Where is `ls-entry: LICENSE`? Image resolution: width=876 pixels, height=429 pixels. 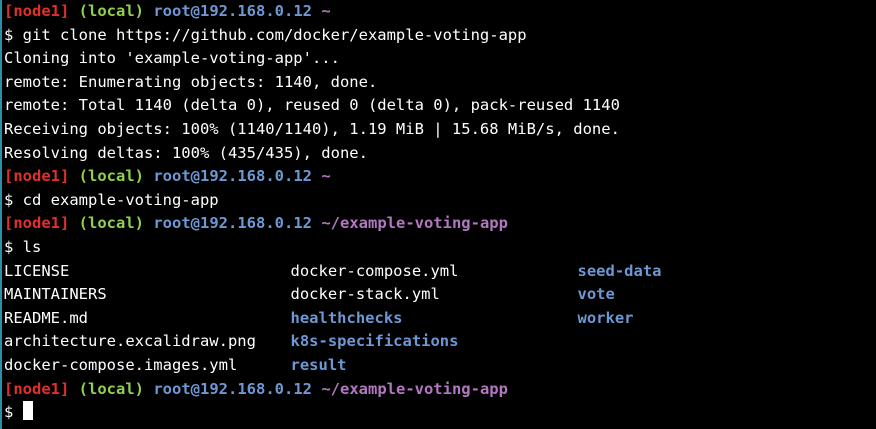
ls-entry: LICENSE is located at coordinates (37, 270).